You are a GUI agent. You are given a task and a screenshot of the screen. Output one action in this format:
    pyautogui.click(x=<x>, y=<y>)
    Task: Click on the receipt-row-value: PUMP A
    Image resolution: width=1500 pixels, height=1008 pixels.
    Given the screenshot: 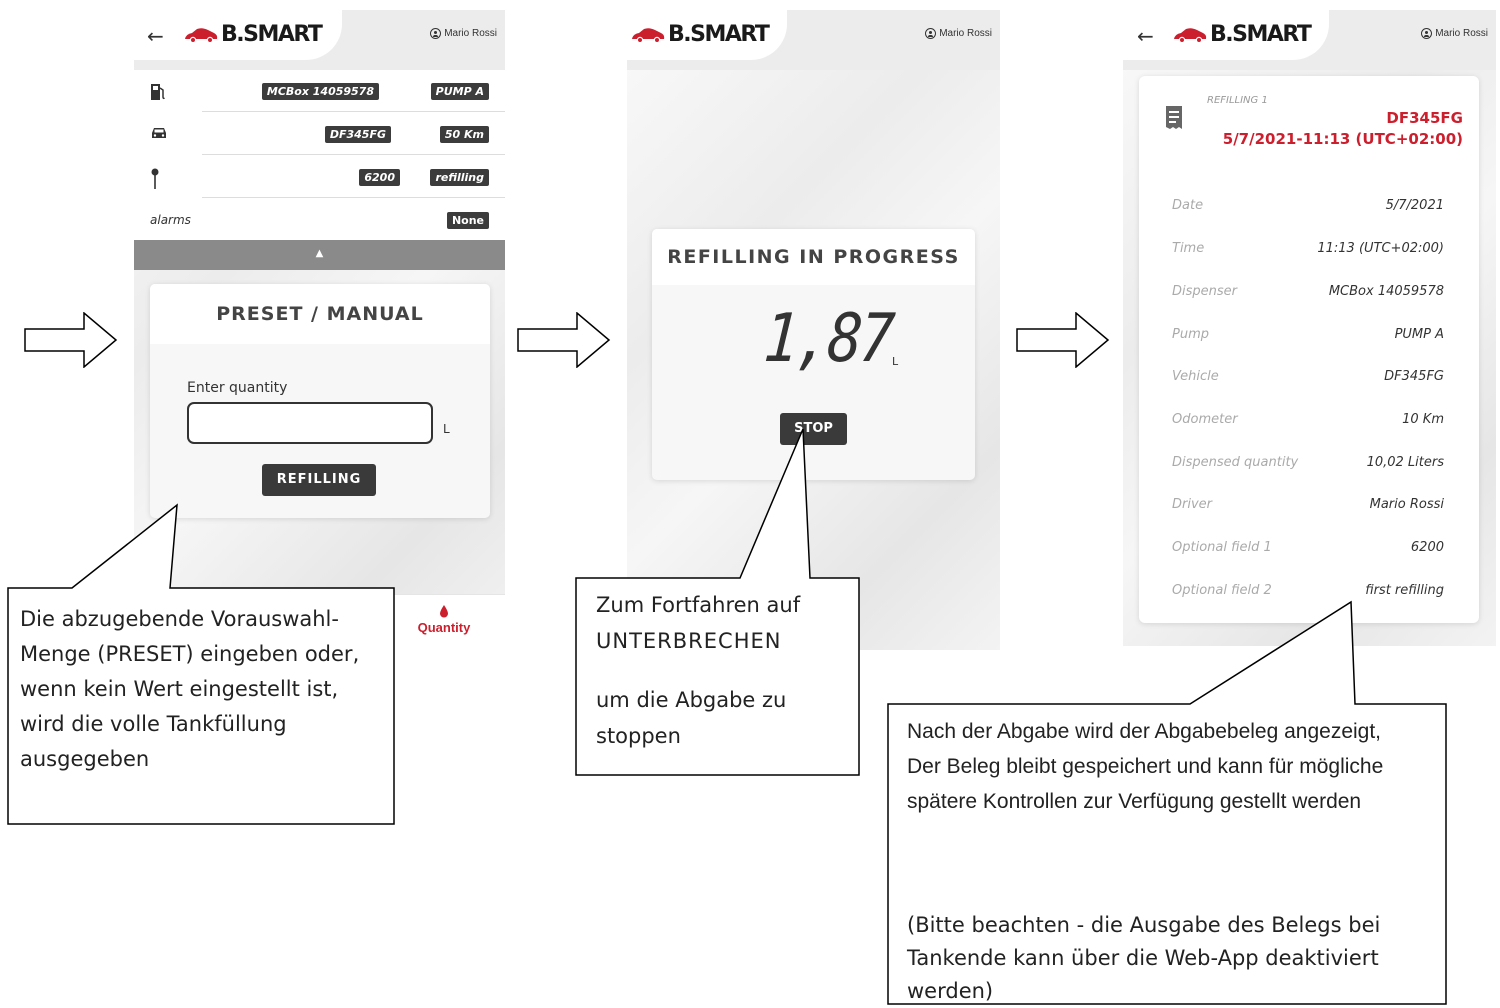 What is the action you would take?
    pyautogui.click(x=1419, y=334)
    